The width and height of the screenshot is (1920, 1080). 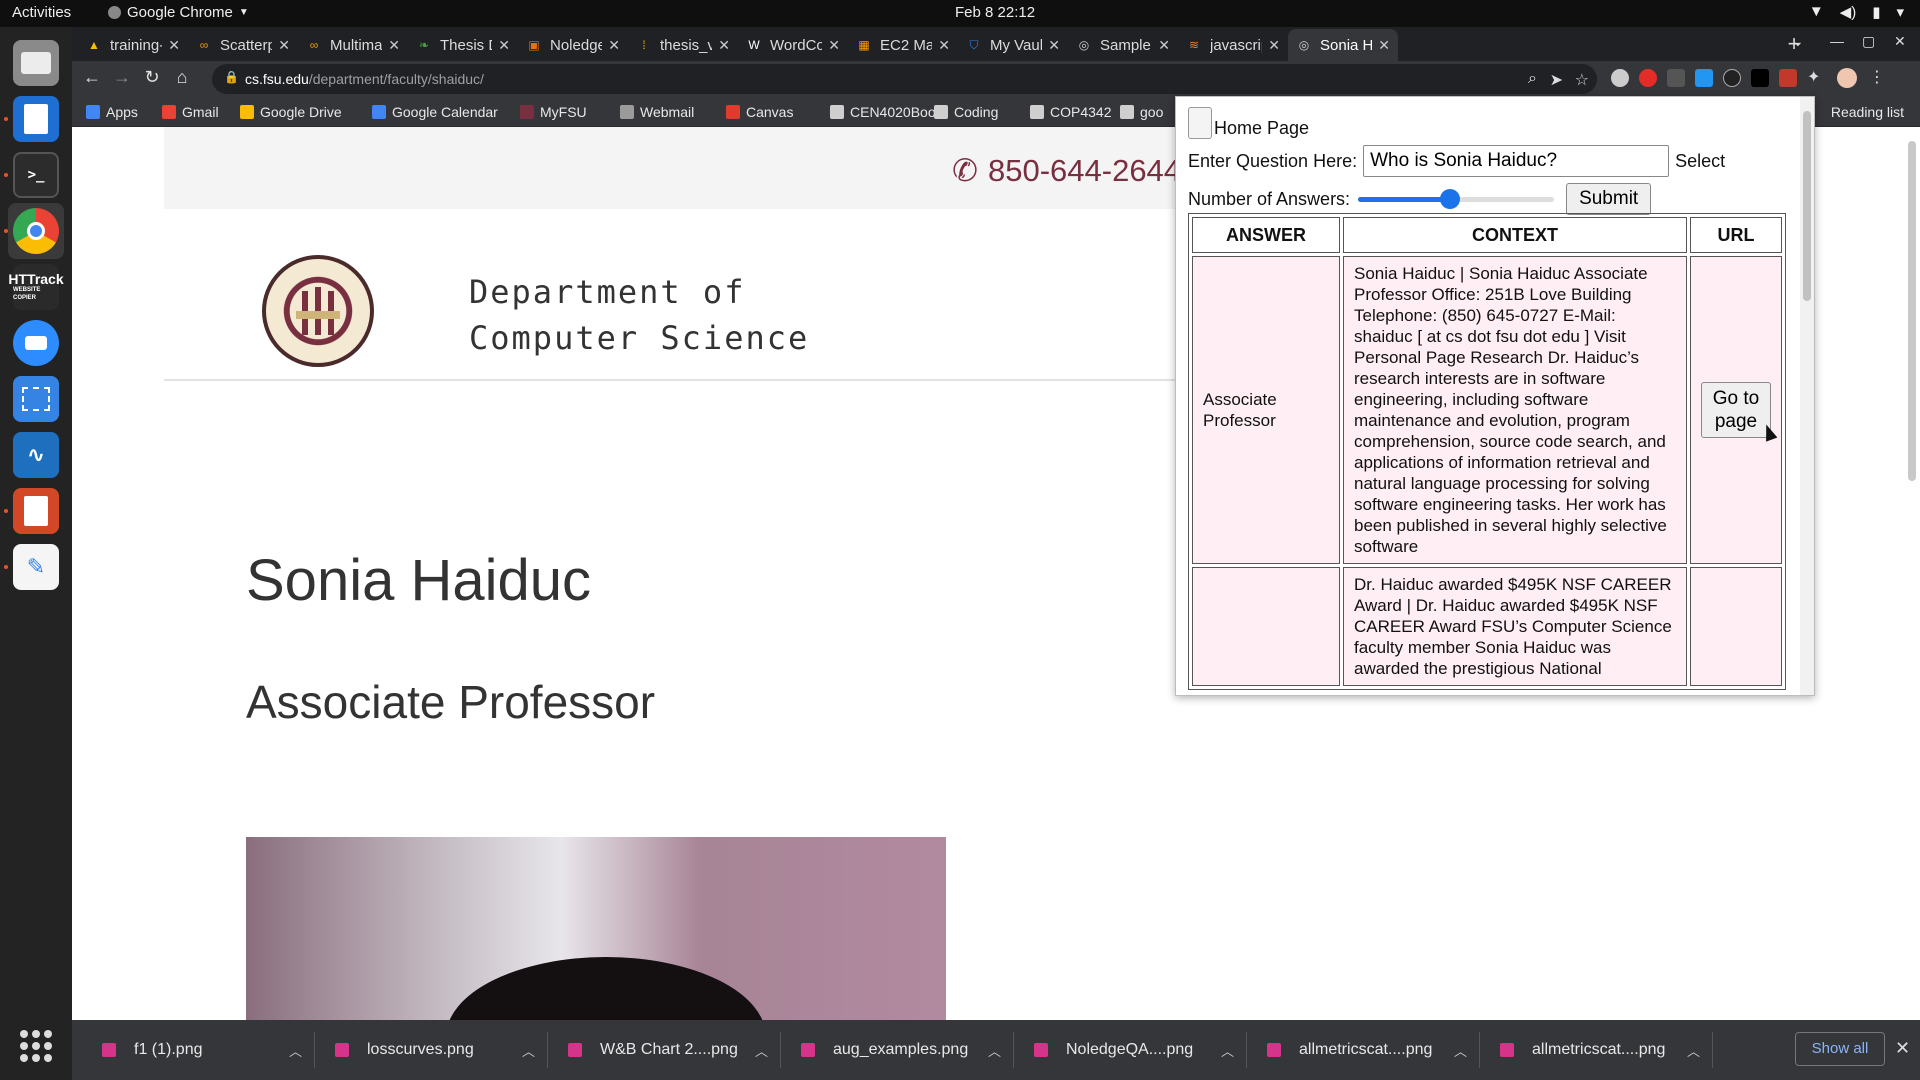 What do you see at coordinates (759, 112) in the screenshot?
I see `bookmark-item: Canvas` at bounding box center [759, 112].